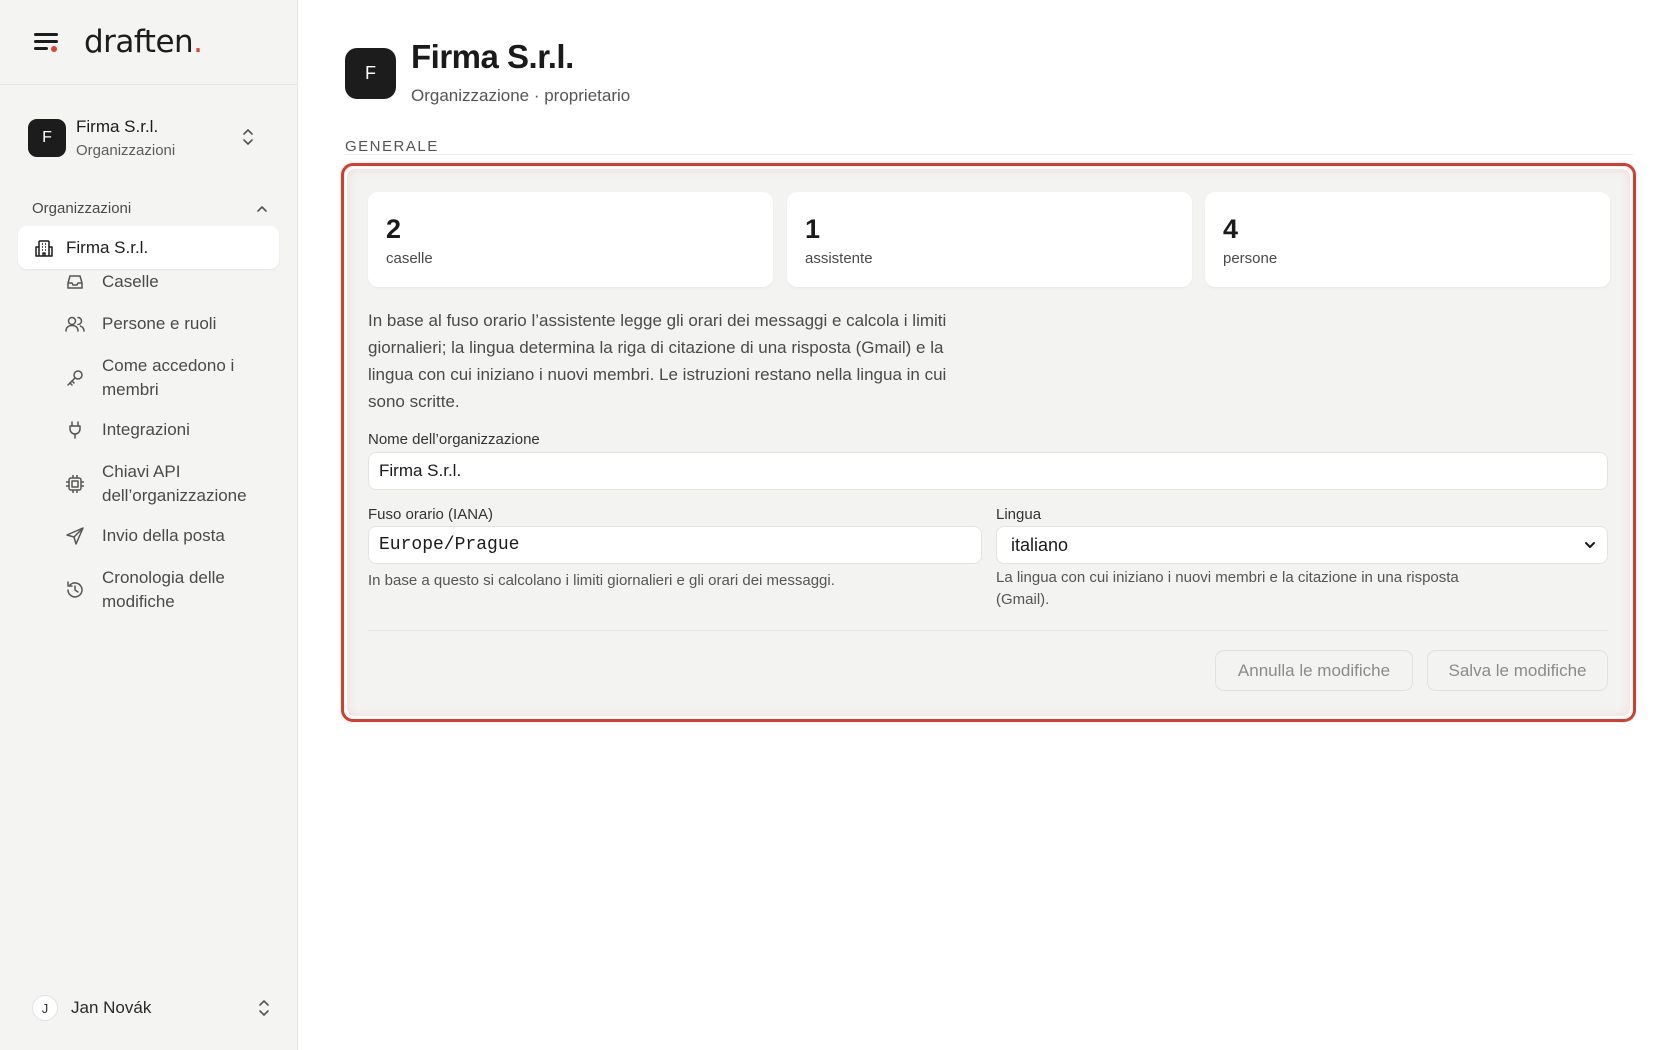 The width and height of the screenshot is (1680, 1050). I want to click on sidebar-item-invio-posta: Invio della posta, so click(174, 536).